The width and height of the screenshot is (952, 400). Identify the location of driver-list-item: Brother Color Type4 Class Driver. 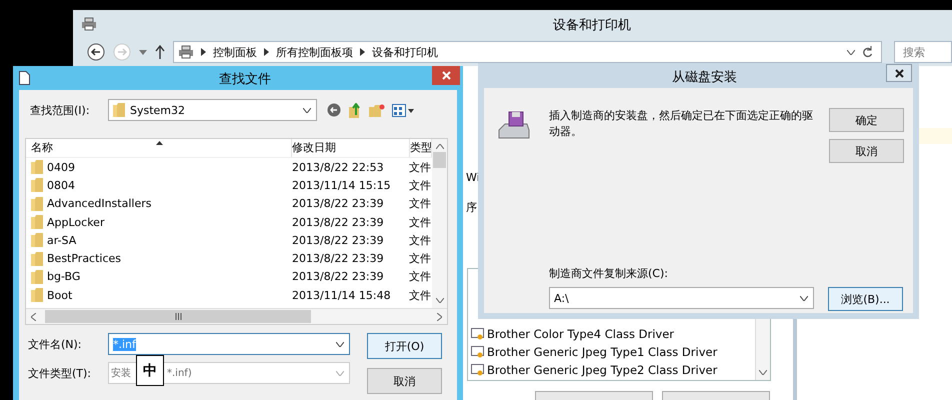
(611, 334).